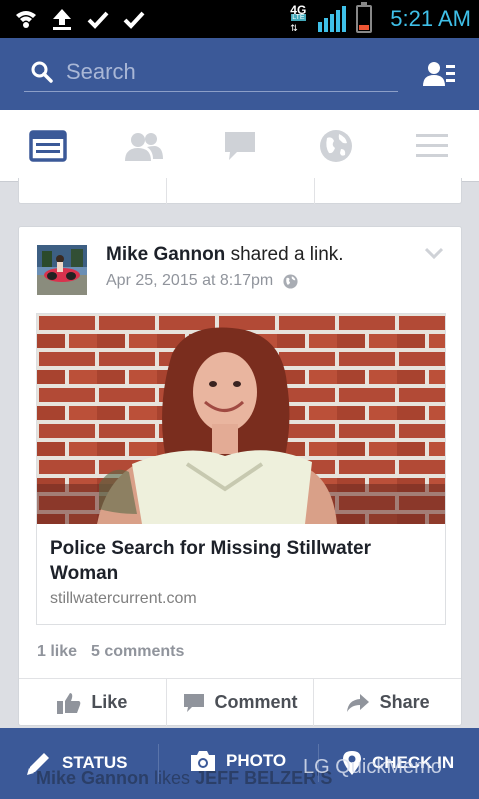 This screenshot has width=479, height=799. Describe the element at coordinates (294, 28) in the screenshot. I see `data-arrows-icon: ⇅` at that location.